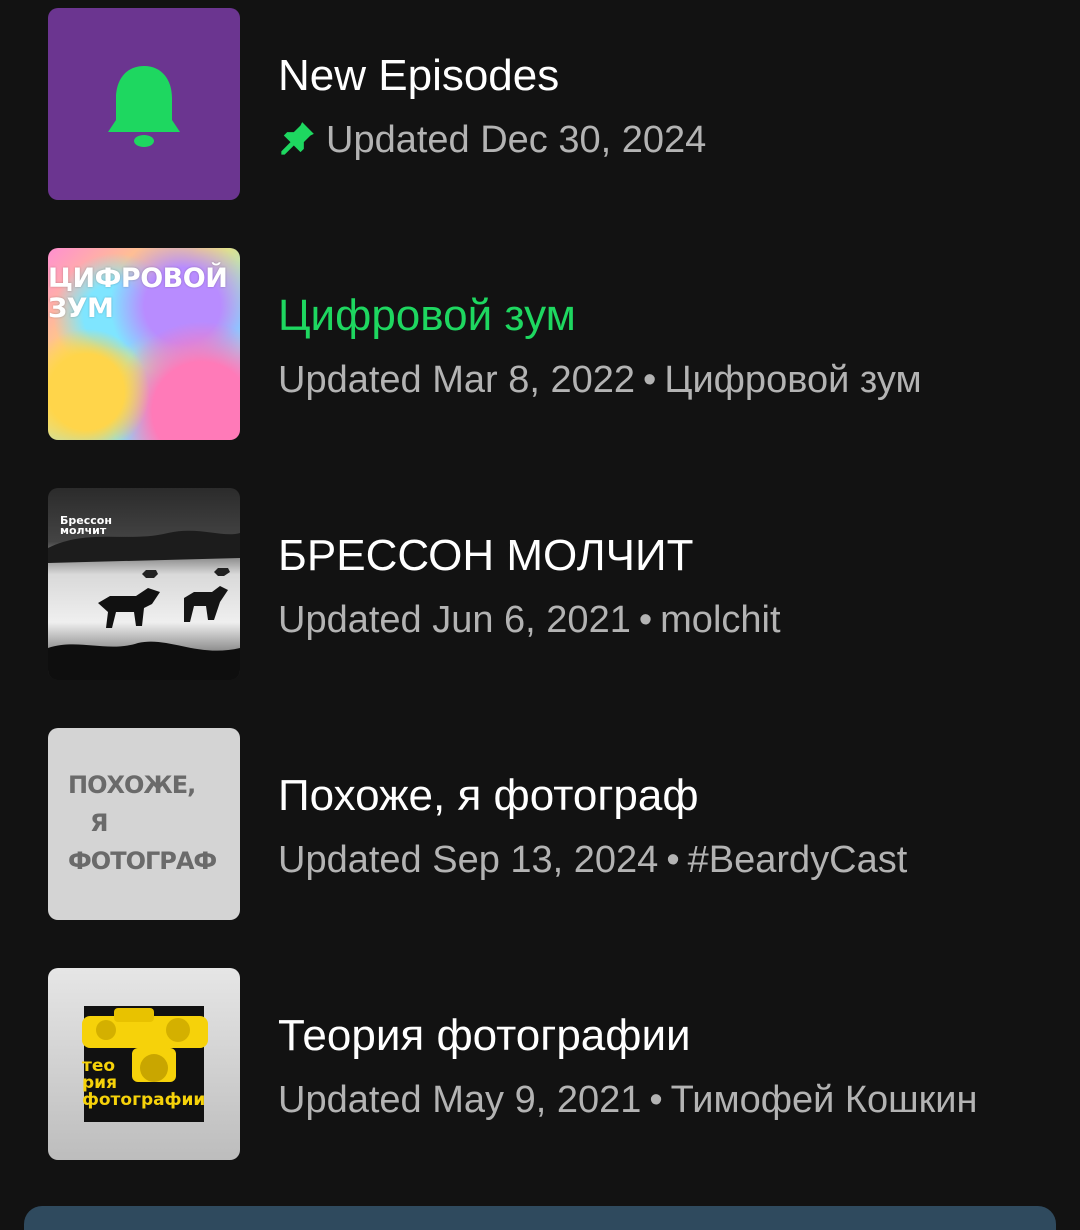  Describe the element at coordinates (419, 75) in the screenshot. I see `library-item-title: New Episodes` at that location.